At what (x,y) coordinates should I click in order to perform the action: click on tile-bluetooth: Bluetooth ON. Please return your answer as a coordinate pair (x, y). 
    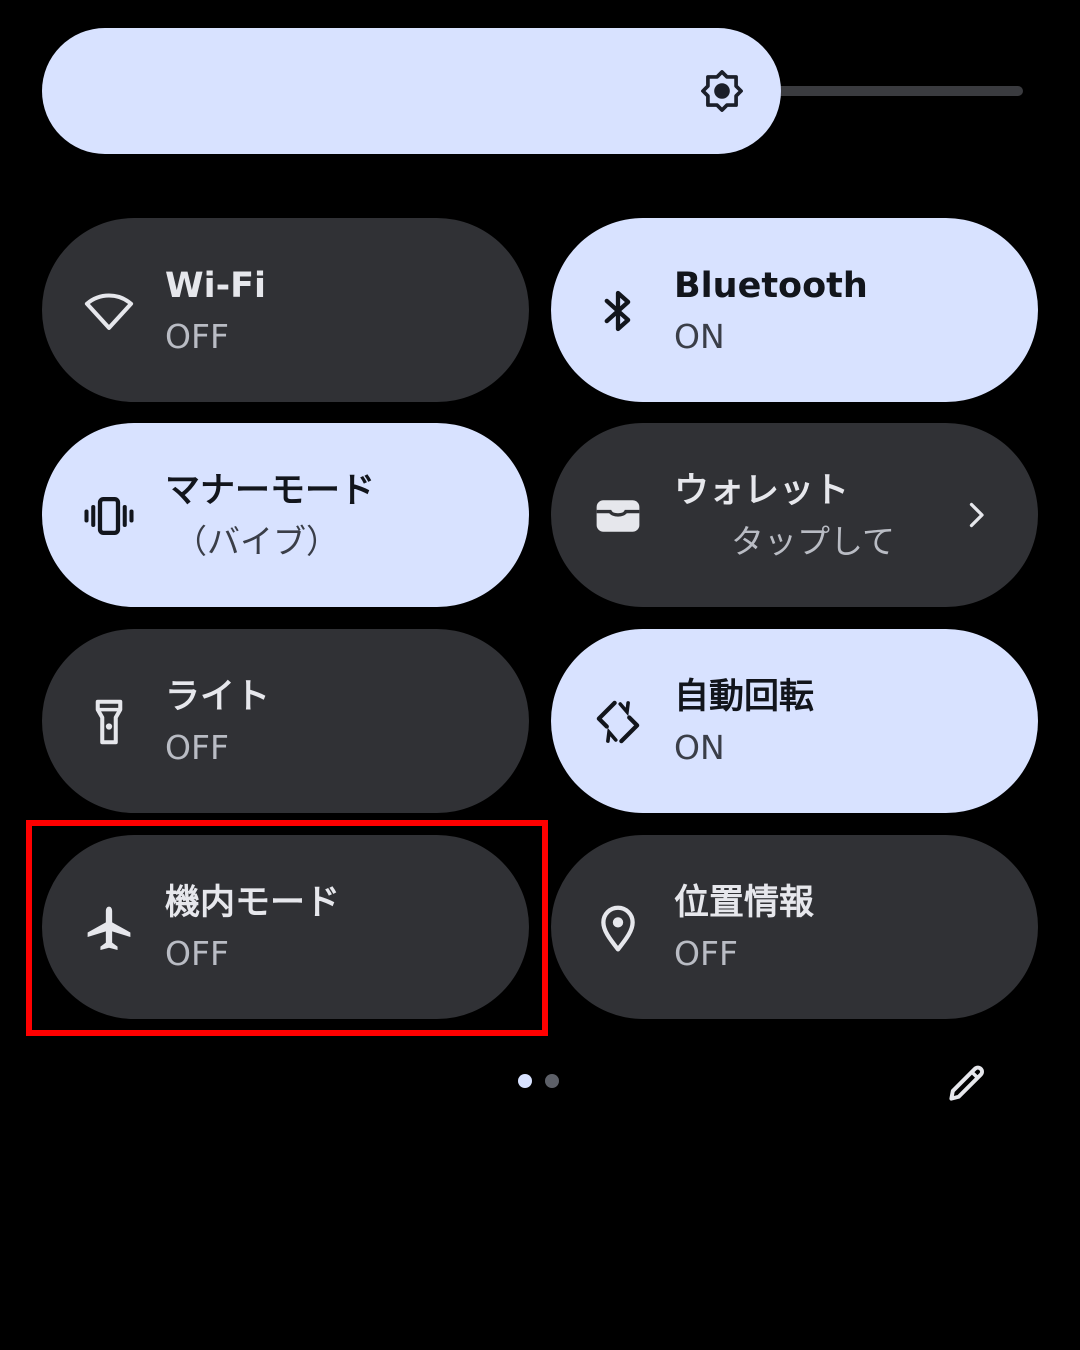
    Looking at the image, I should click on (794, 310).